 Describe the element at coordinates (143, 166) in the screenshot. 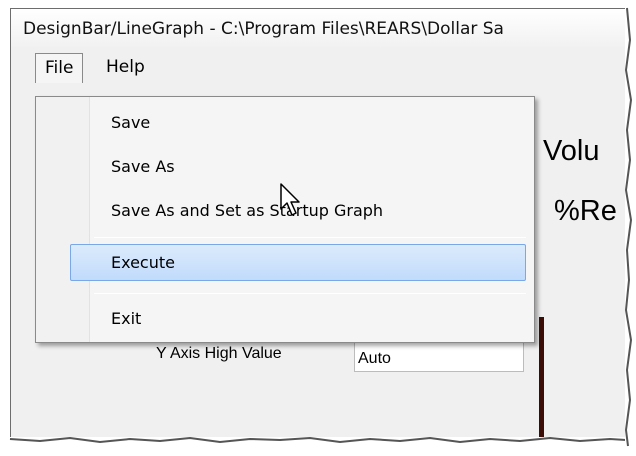

I see `menu-item-save-as: Save As` at that location.